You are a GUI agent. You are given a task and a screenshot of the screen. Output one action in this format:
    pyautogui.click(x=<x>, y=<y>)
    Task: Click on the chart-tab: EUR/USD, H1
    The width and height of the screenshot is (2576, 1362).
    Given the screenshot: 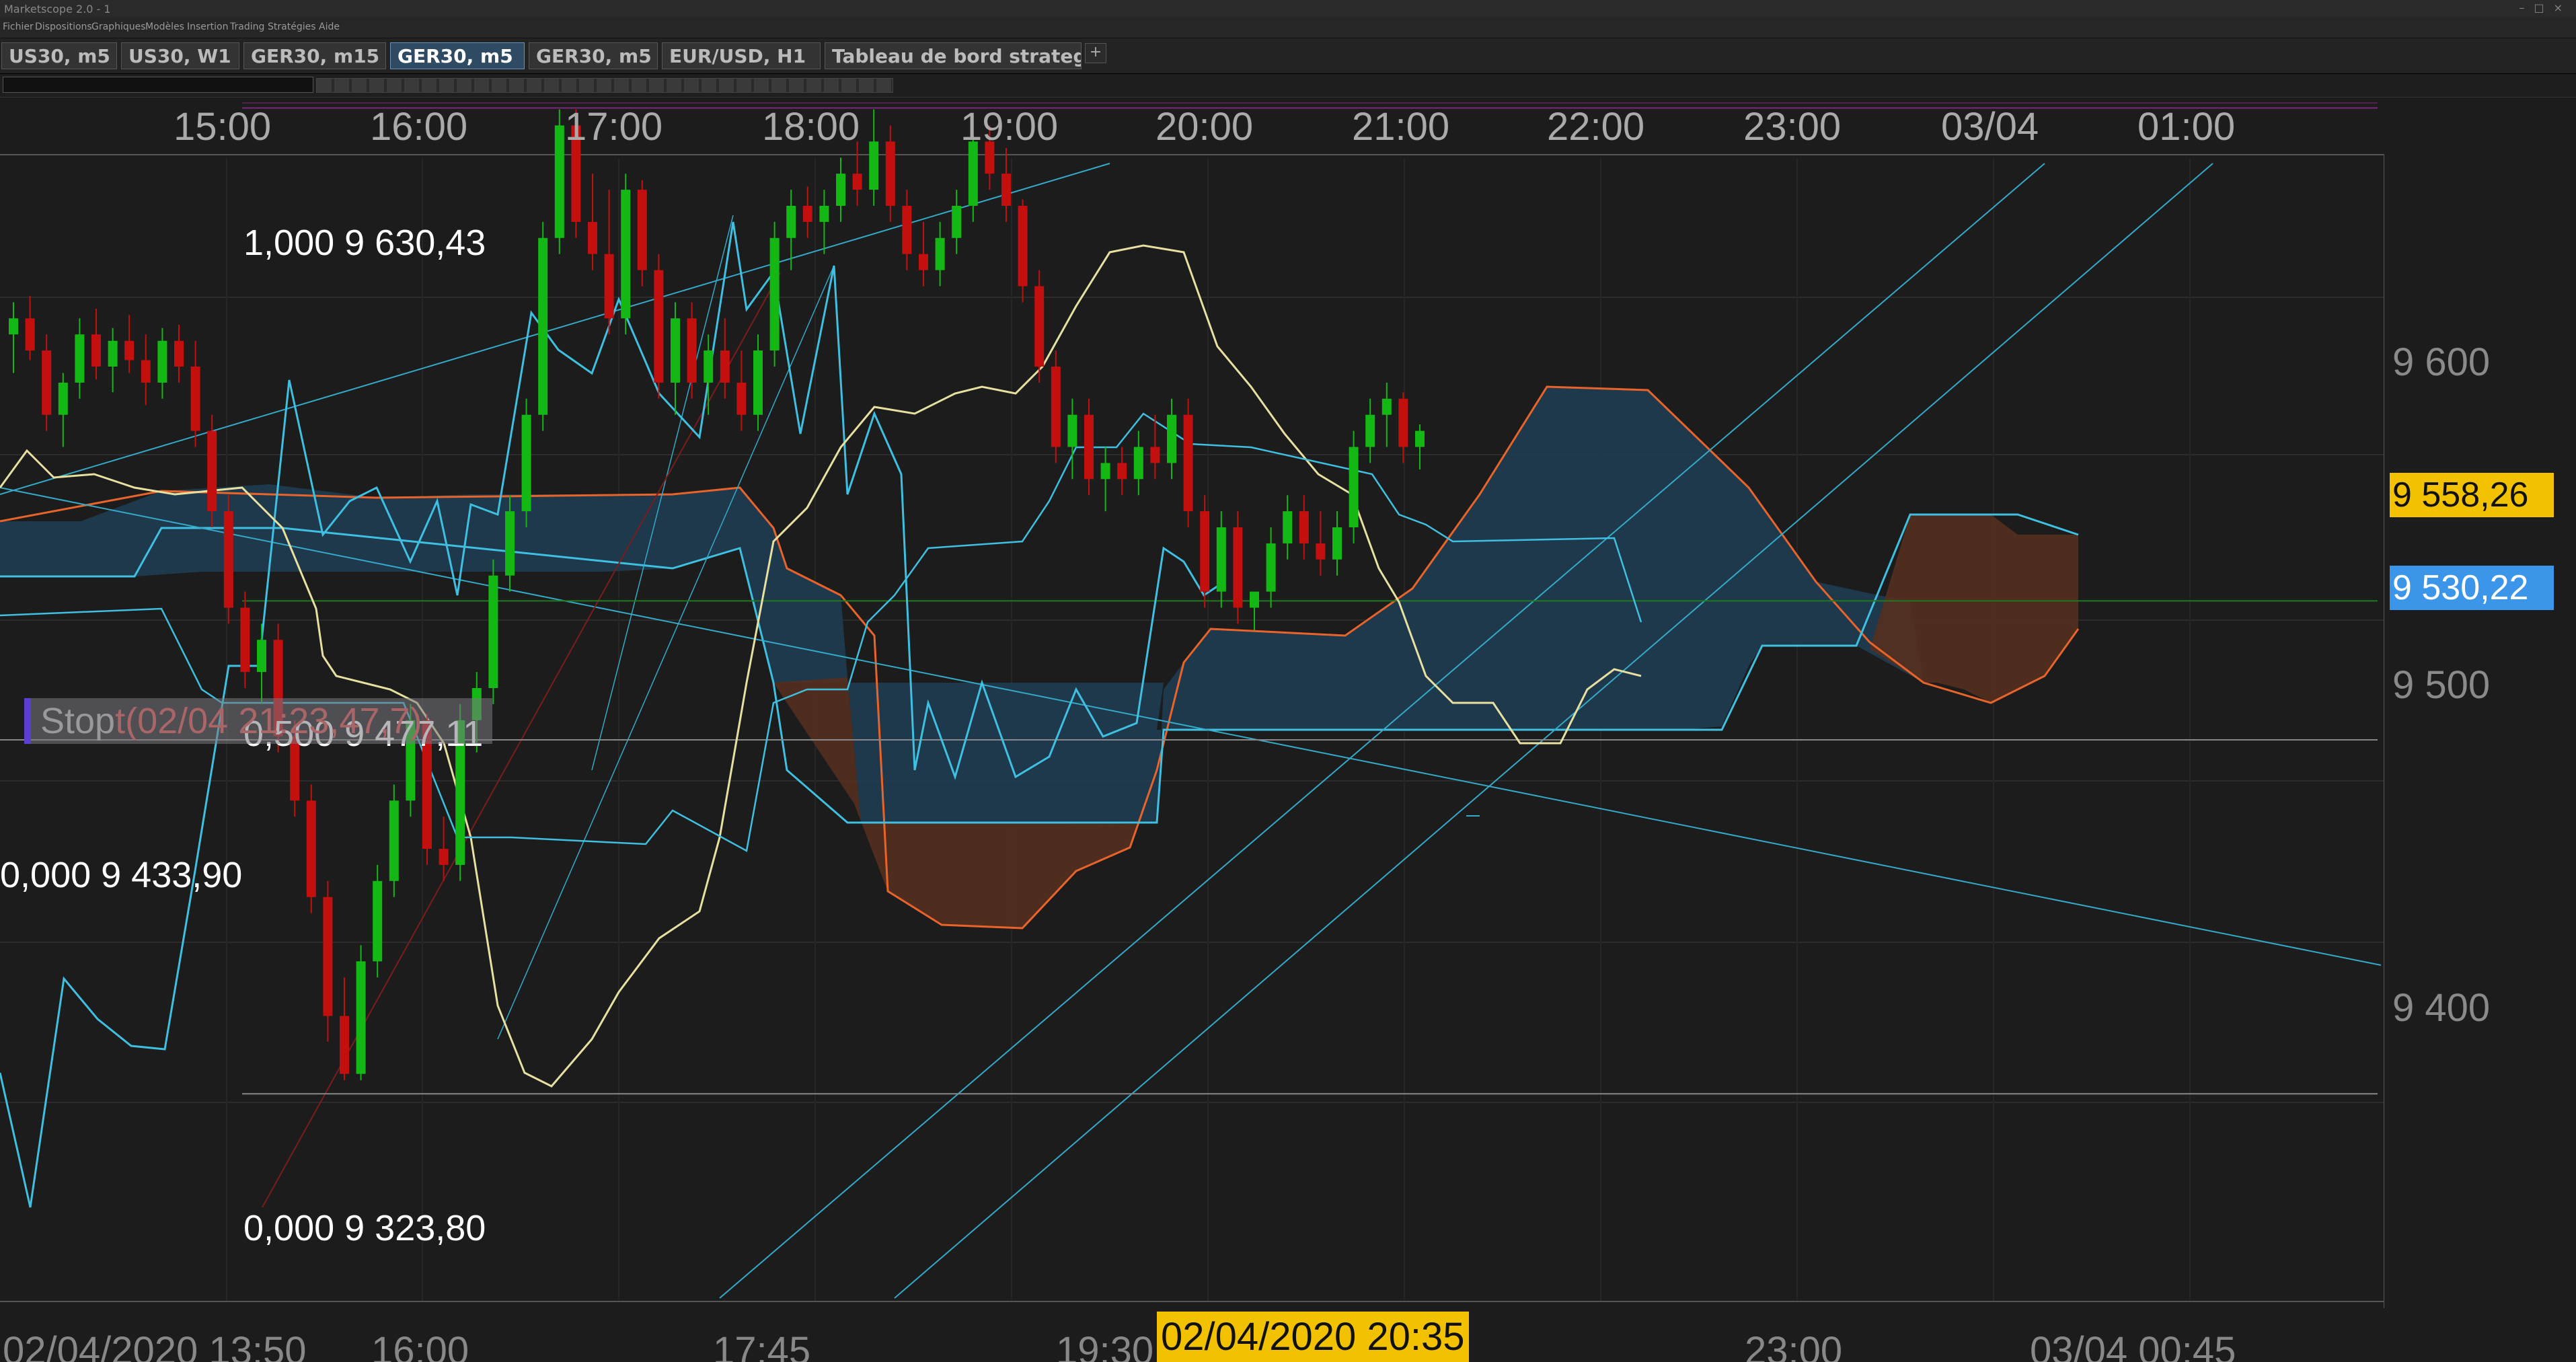 What is the action you would take?
    pyautogui.click(x=741, y=55)
    